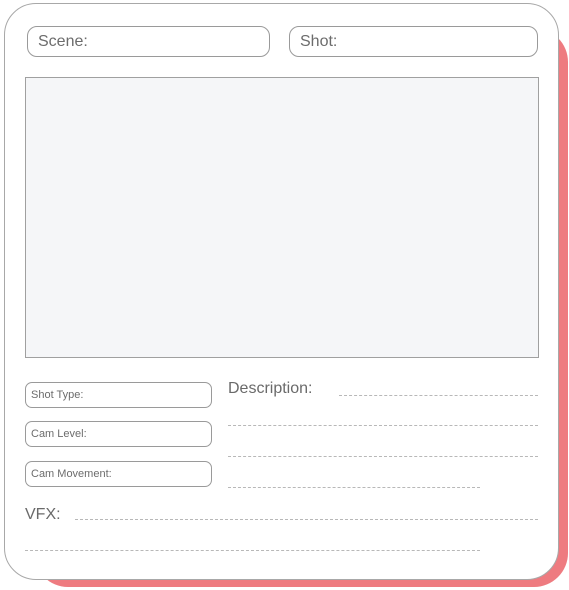 Image resolution: width=569 pixels, height=590 pixels. I want to click on shot-type-field: Shot Type:, so click(118, 395).